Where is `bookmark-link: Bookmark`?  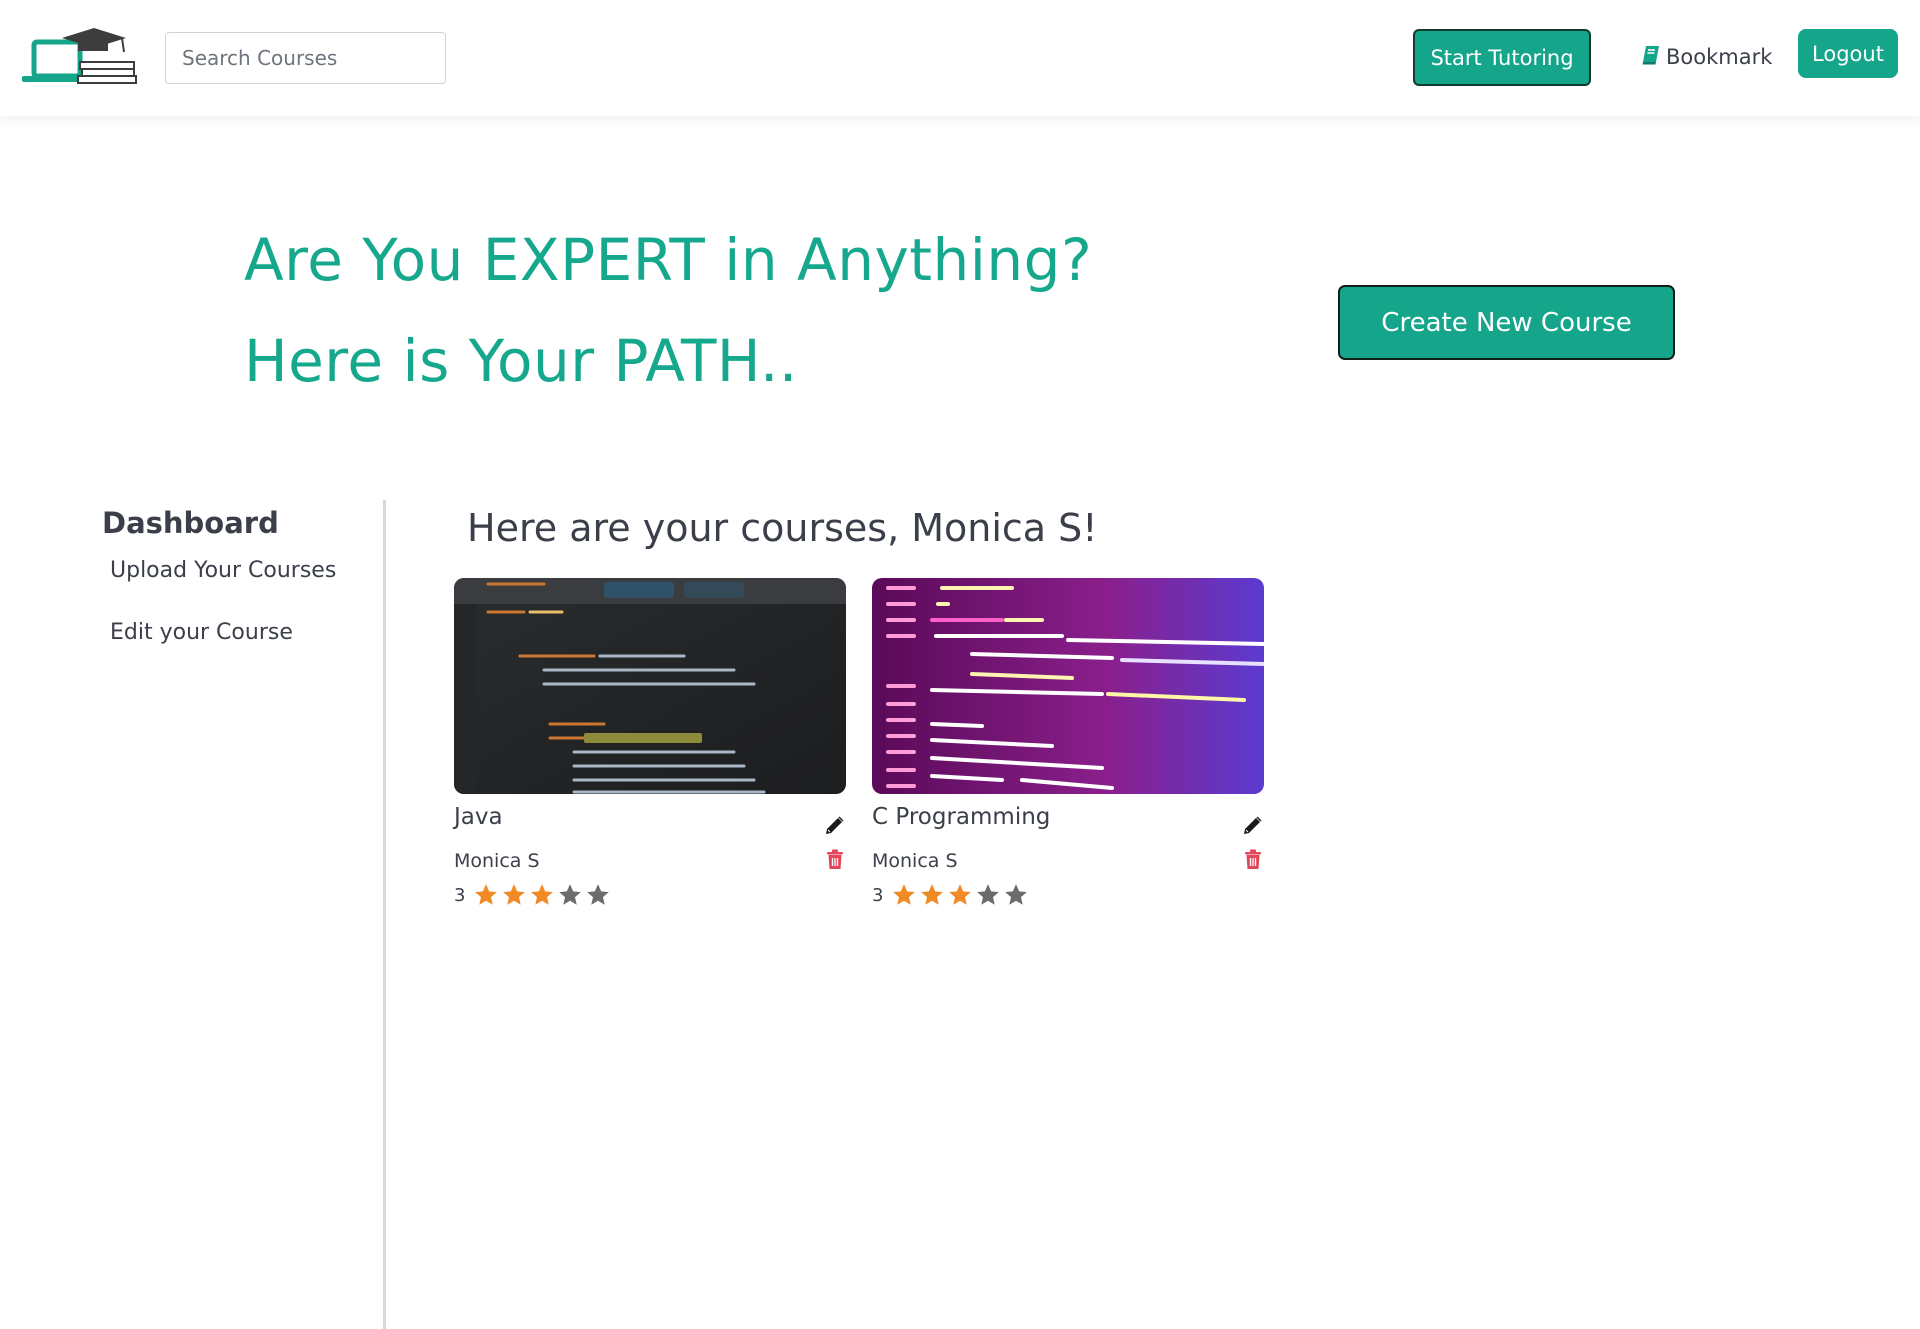
bookmark-link: Bookmark is located at coordinates (1707, 57).